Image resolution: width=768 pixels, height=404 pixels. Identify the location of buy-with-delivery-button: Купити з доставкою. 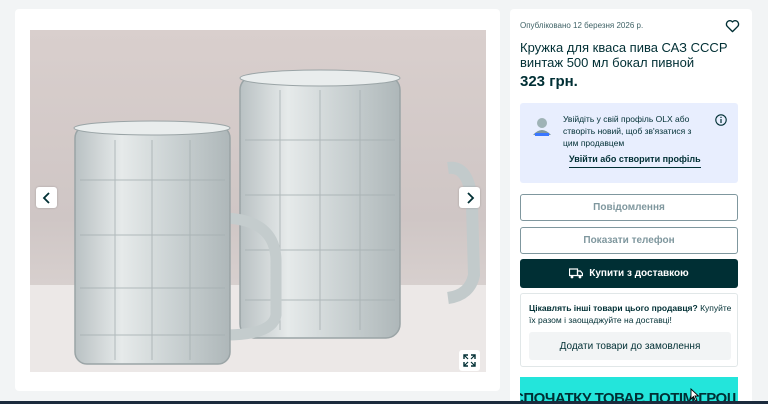
(629, 273).